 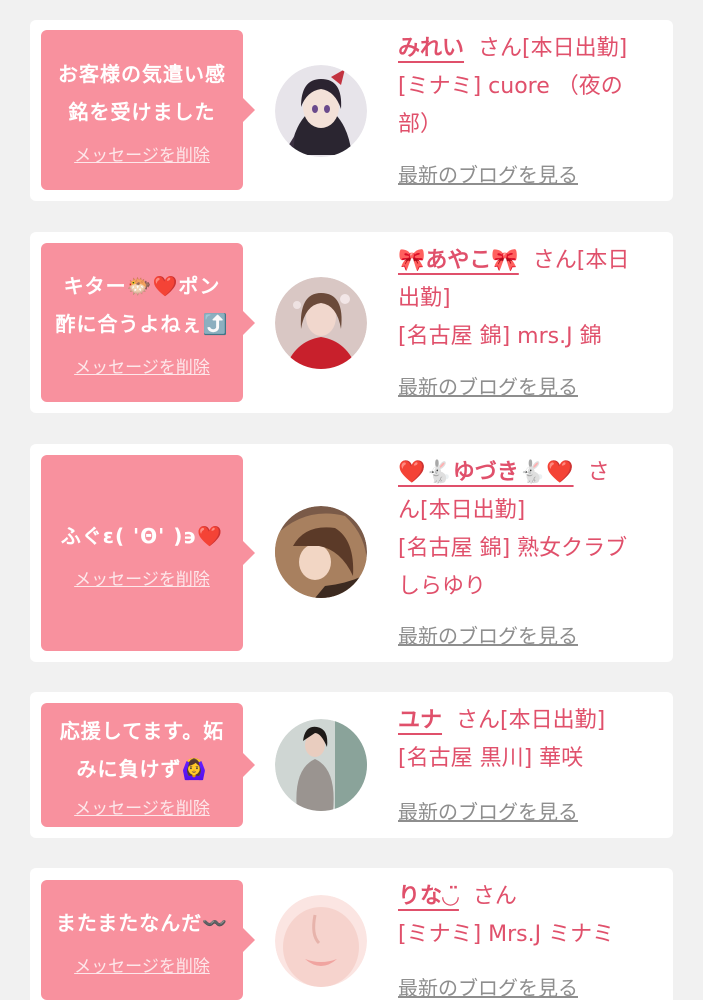 What do you see at coordinates (321, 111) in the screenshot?
I see `anime-character-avatar-icon` at bounding box center [321, 111].